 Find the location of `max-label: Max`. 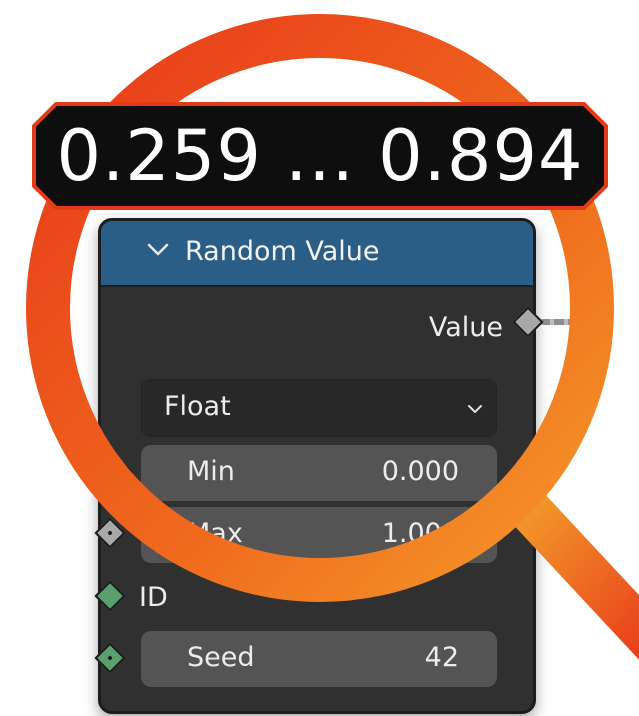

max-label: Max is located at coordinates (215, 533).